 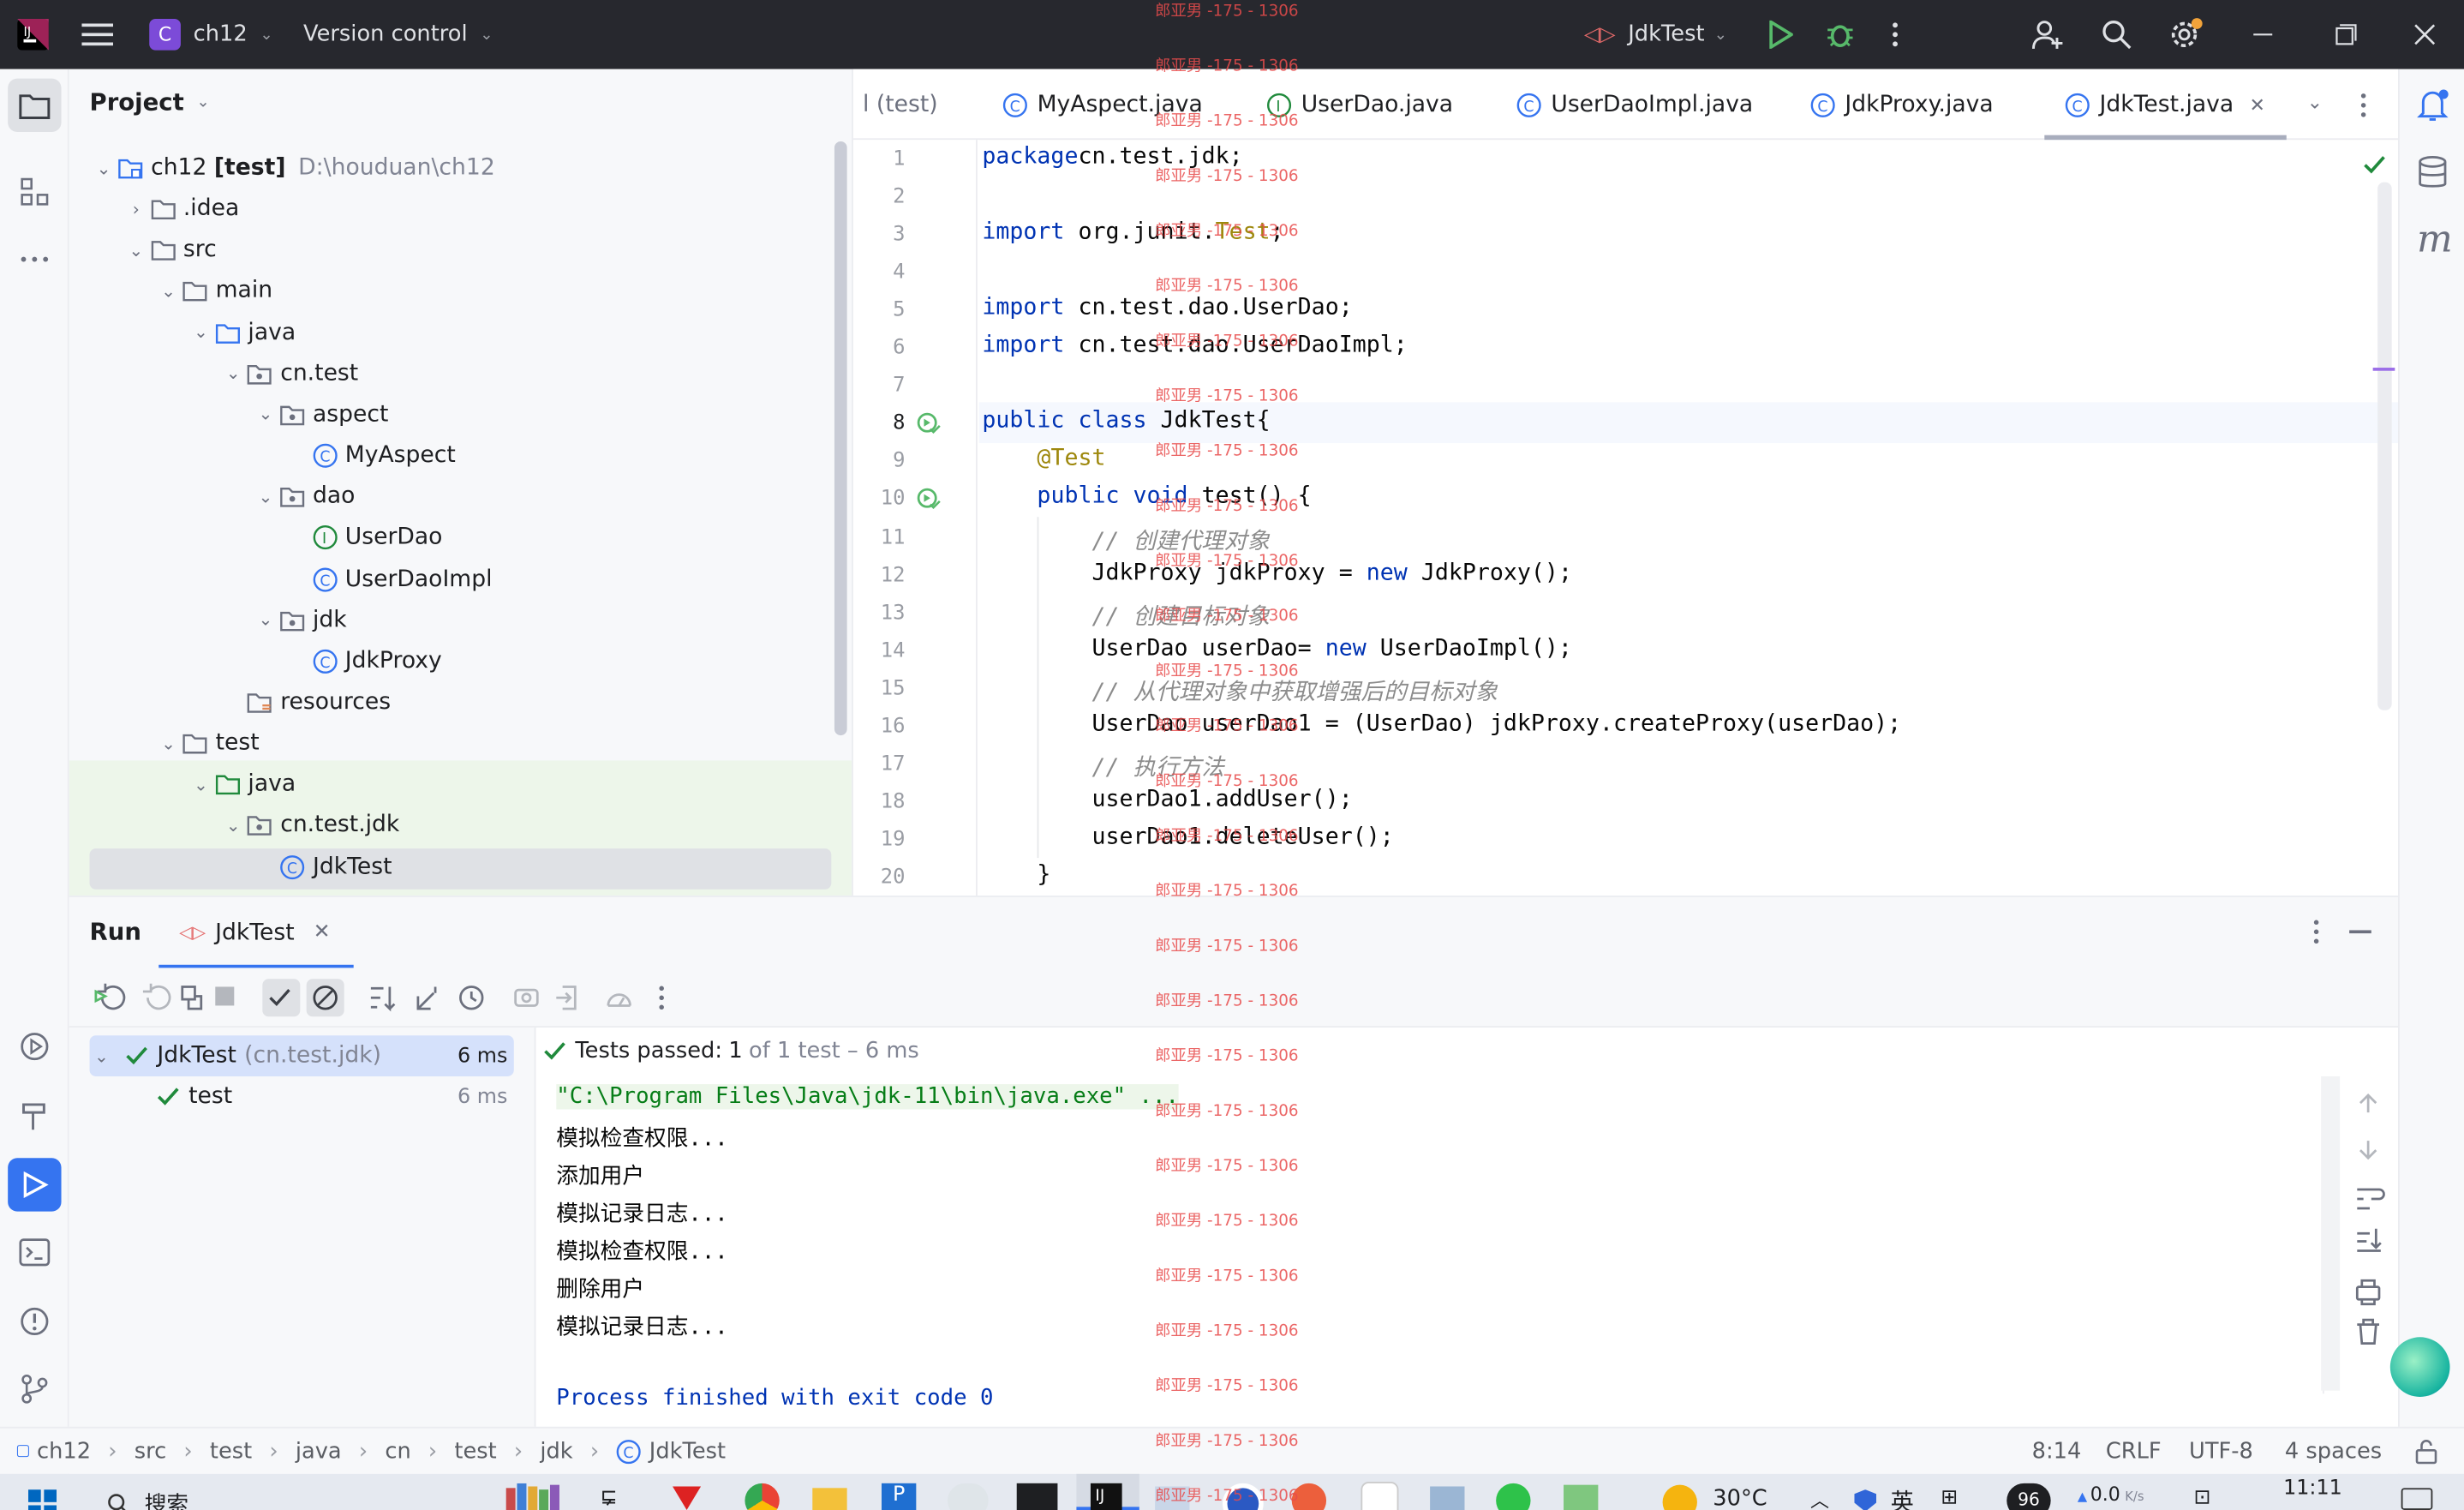 I want to click on assistant-bubble-icon, so click(x=2419, y=1367).